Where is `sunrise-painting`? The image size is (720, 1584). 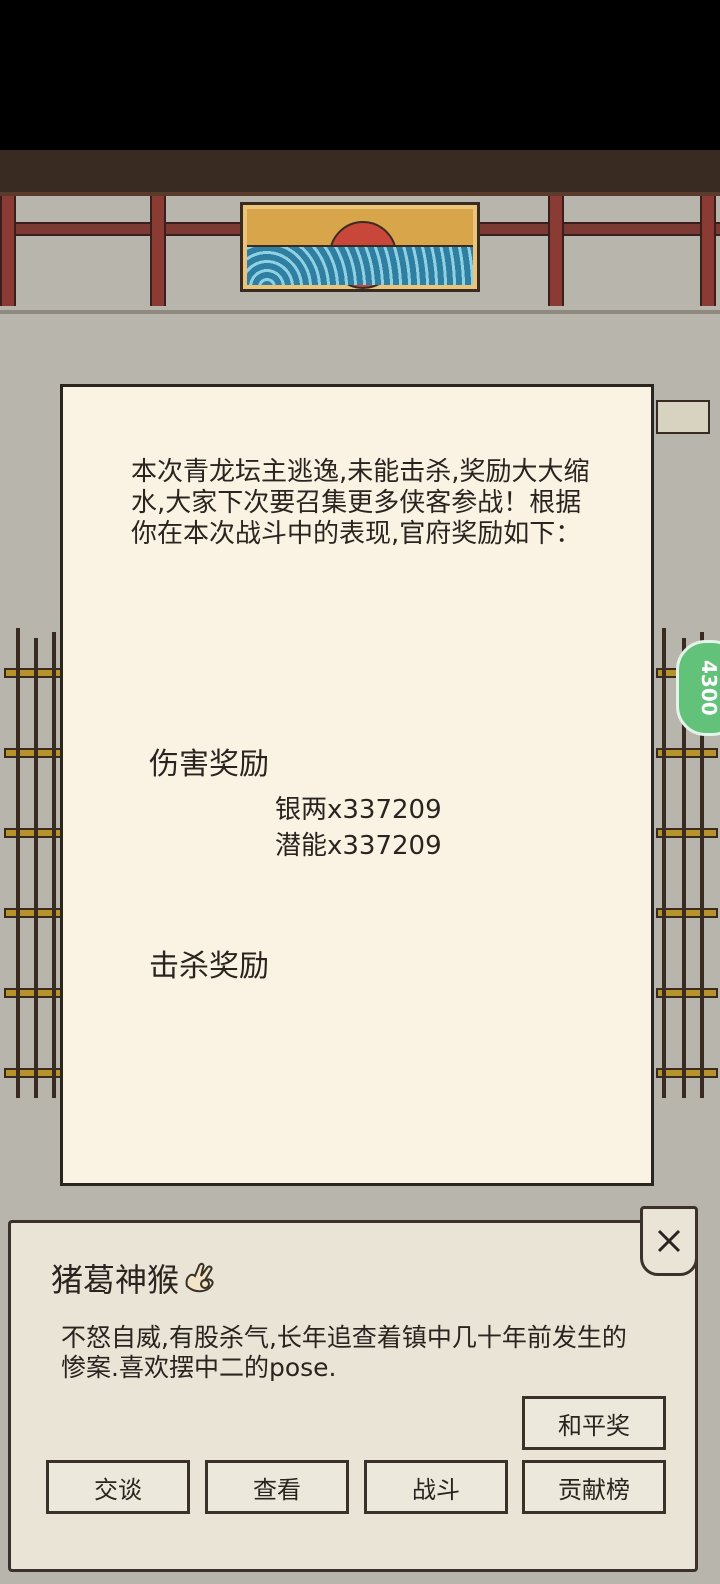
sunrise-painting is located at coordinates (360, 247).